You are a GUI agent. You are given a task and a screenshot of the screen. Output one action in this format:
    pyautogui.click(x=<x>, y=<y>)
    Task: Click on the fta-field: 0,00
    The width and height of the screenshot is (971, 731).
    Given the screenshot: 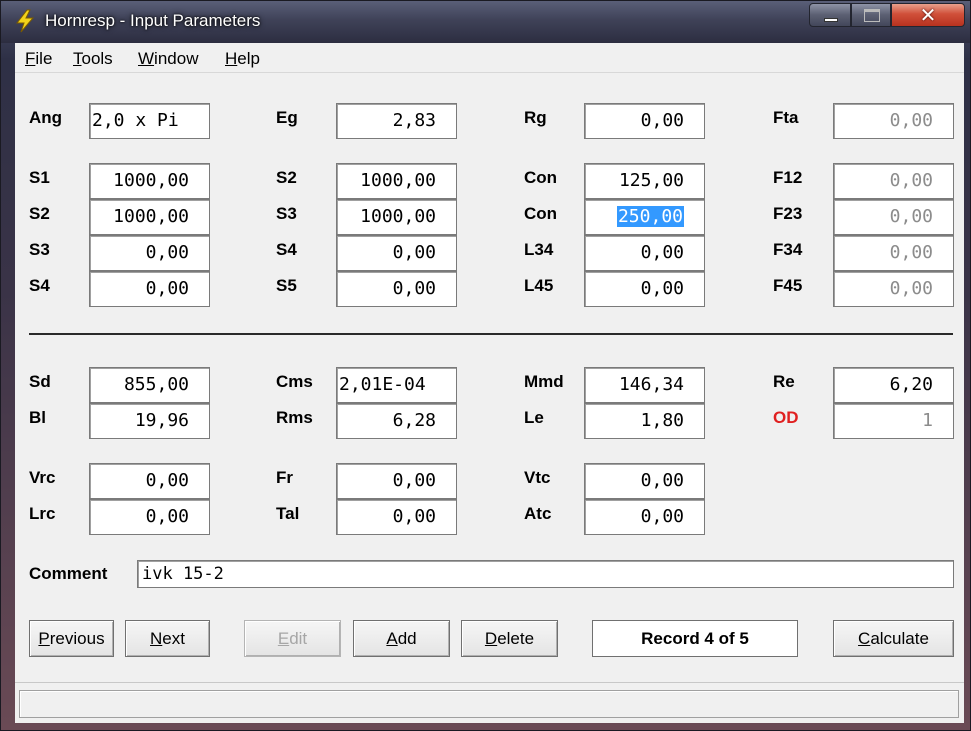 What is the action you would take?
    pyautogui.click(x=893, y=121)
    